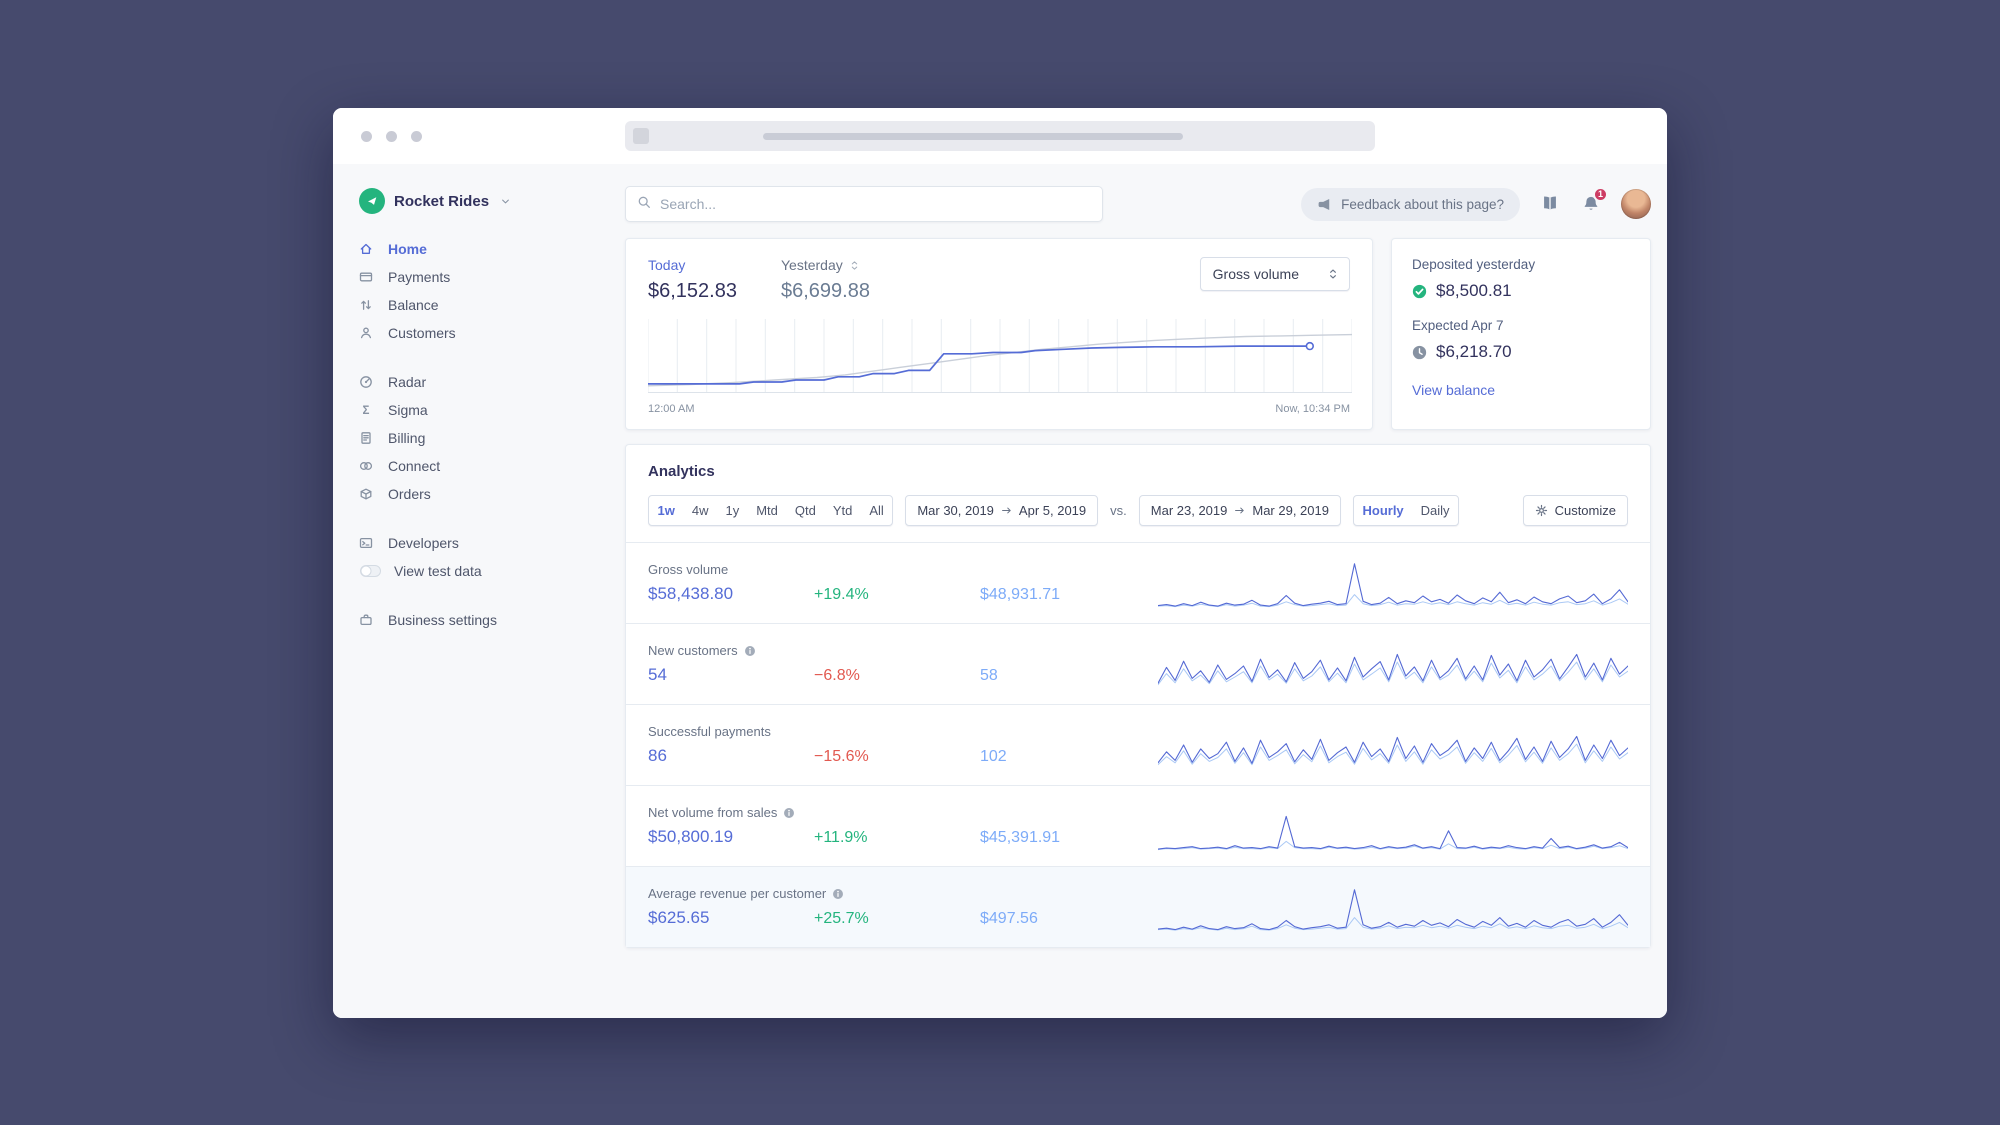  I want to click on sidebar-item-connect: Connect, so click(481, 466).